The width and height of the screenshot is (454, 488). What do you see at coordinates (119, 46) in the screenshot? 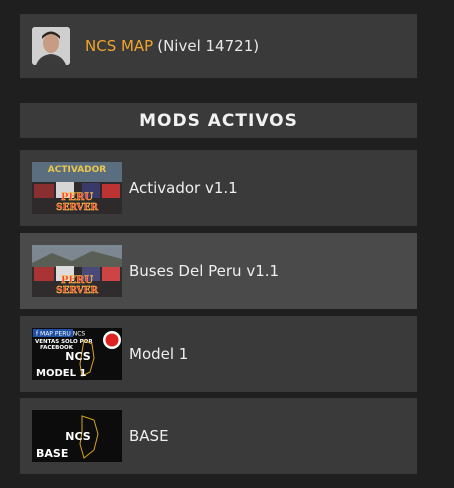
I see `profile-name: NCS MAP` at bounding box center [119, 46].